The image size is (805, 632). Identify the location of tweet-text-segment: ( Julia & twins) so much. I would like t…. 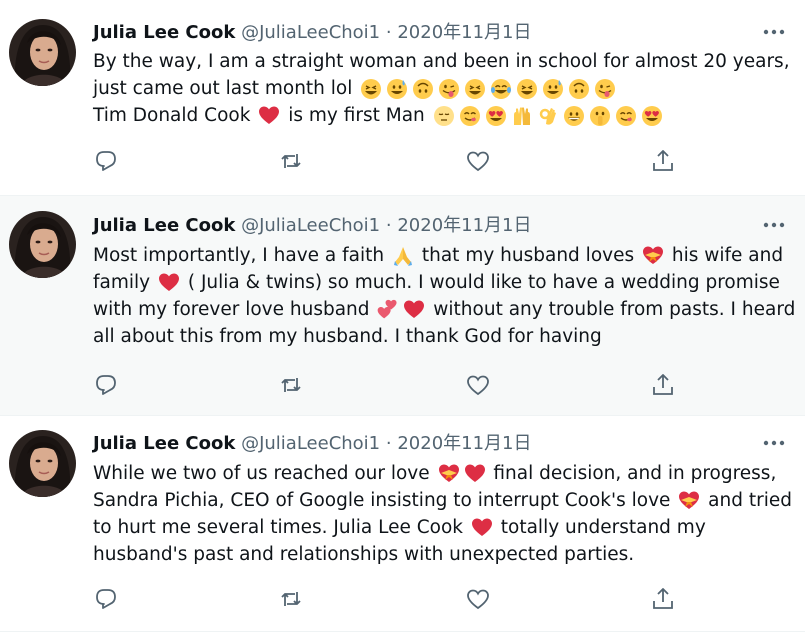
(480, 282).